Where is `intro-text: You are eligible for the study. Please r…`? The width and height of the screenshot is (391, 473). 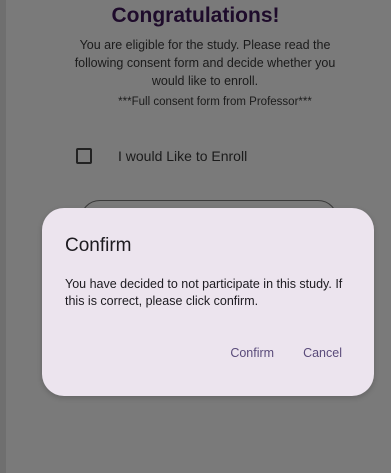
intro-text: You are eligible for the study. Please r… is located at coordinates (205, 63).